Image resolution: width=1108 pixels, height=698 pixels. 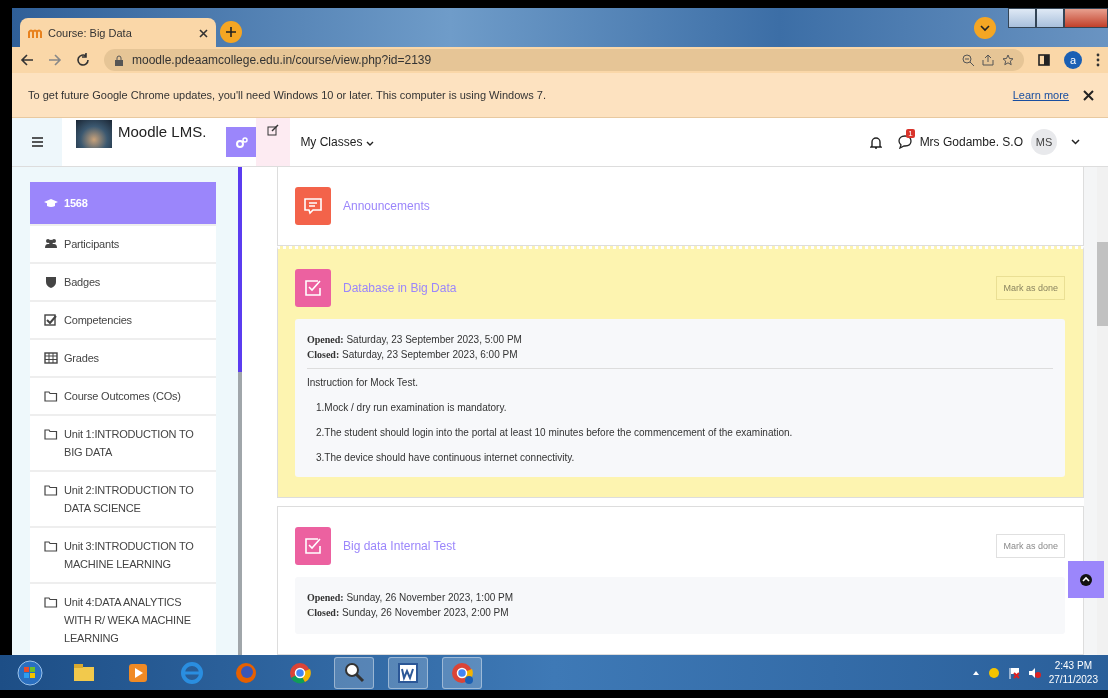 What do you see at coordinates (123, 245) in the screenshot?
I see `drawer-item: Participants` at bounding box center [123, 245].